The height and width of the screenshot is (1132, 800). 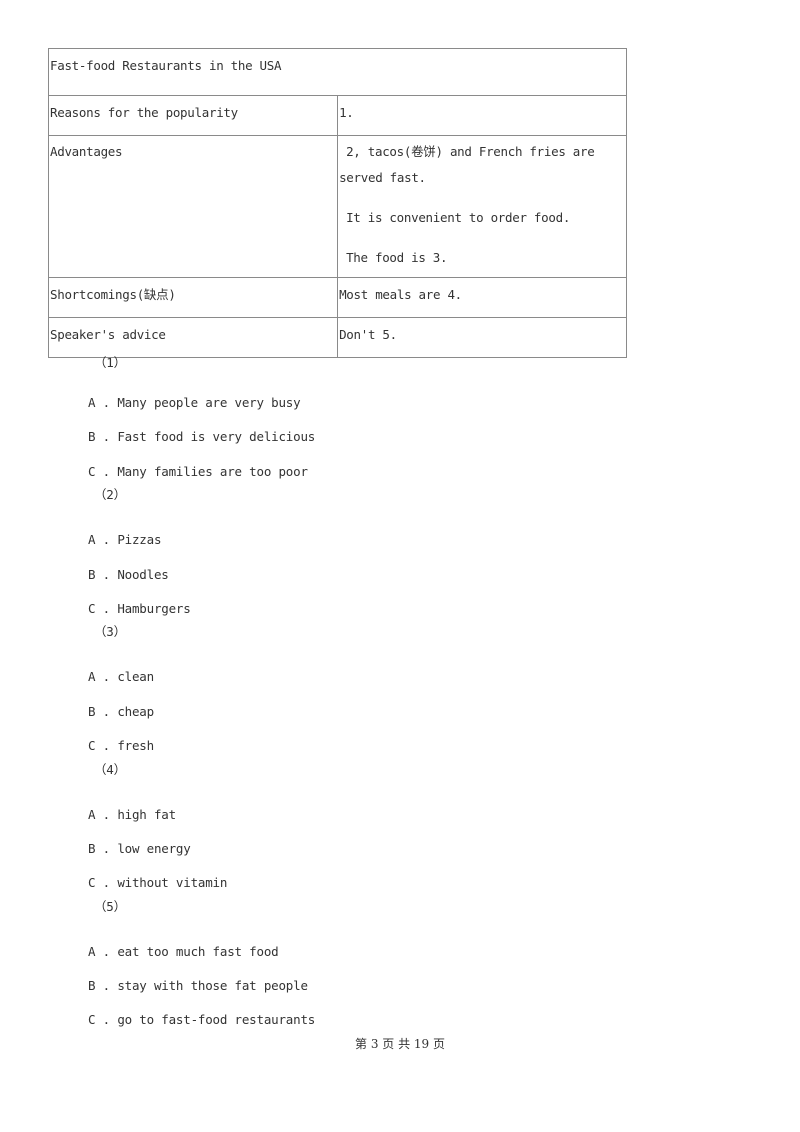 I want to click on value-line: The food is 3., so click(x=397, y=257).